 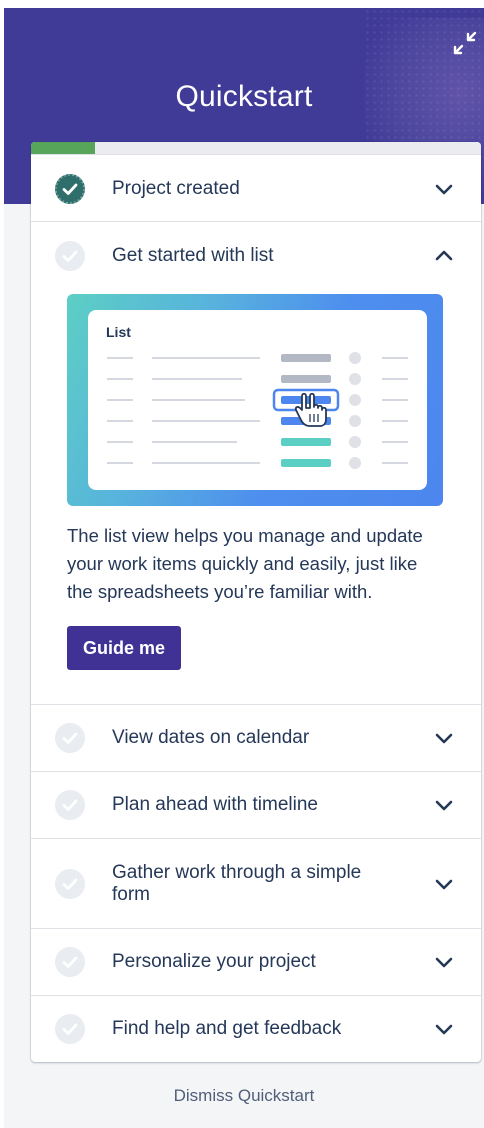 I want to click on dismiss-quickstart-link: Dismiss Quickstart, so click(x=244, y=1095).